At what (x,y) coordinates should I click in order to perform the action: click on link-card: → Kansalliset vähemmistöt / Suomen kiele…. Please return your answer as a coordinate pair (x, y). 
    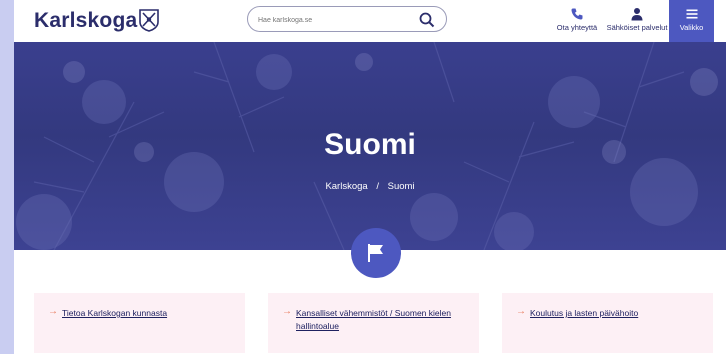
    Looking at the image, I should click on (373, 323).